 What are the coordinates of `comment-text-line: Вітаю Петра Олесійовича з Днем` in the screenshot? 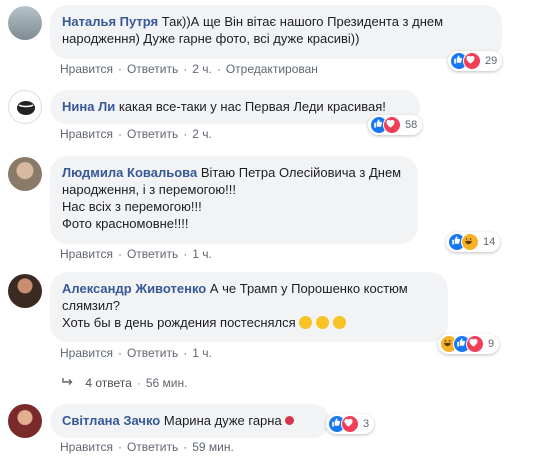 It's located at (301, 172).